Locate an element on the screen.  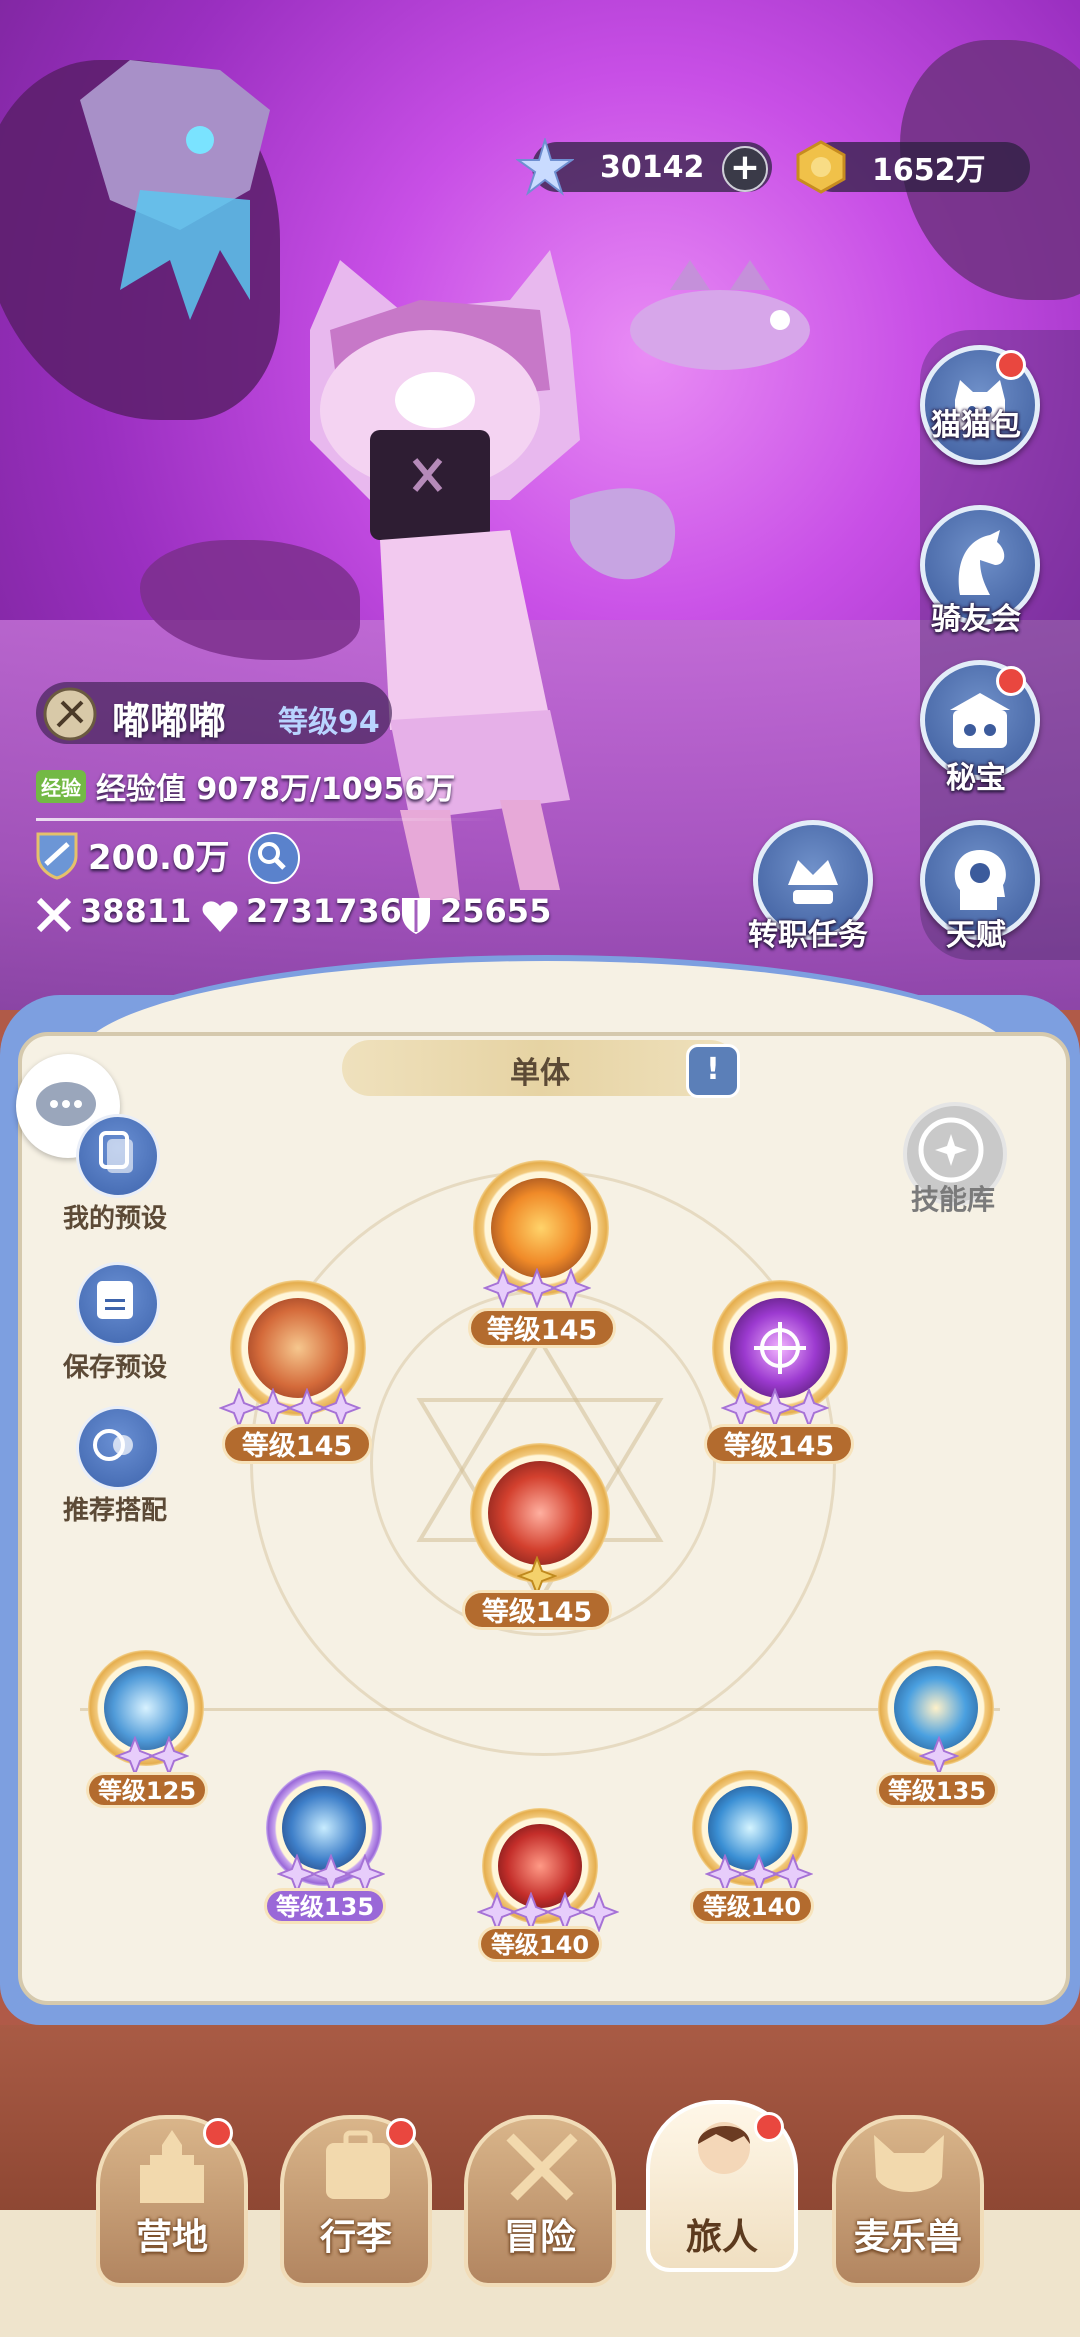
passive-5-stars is located at coordinates (939, 1756).